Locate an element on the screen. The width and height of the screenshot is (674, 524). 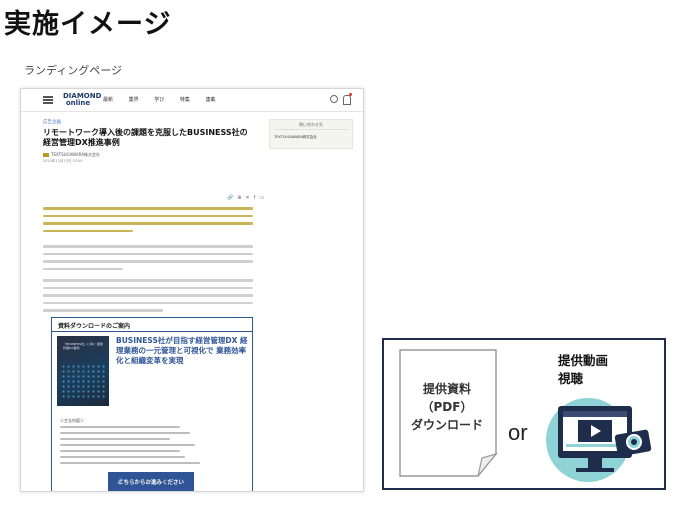
video-label: 提供動画 視聴 is located at coordinates (583, 369).